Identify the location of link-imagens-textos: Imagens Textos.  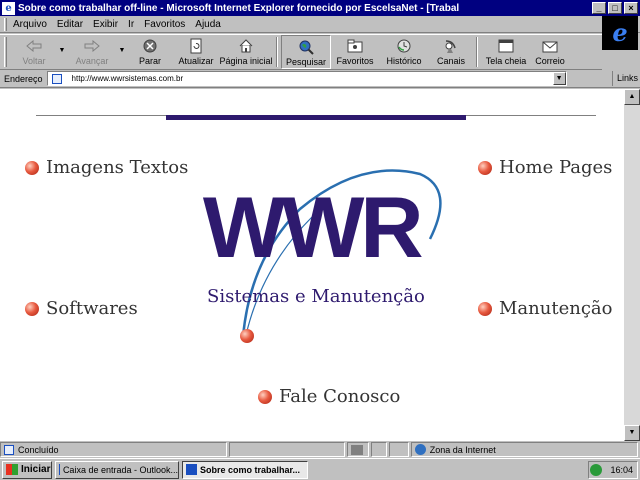
(106, 167).